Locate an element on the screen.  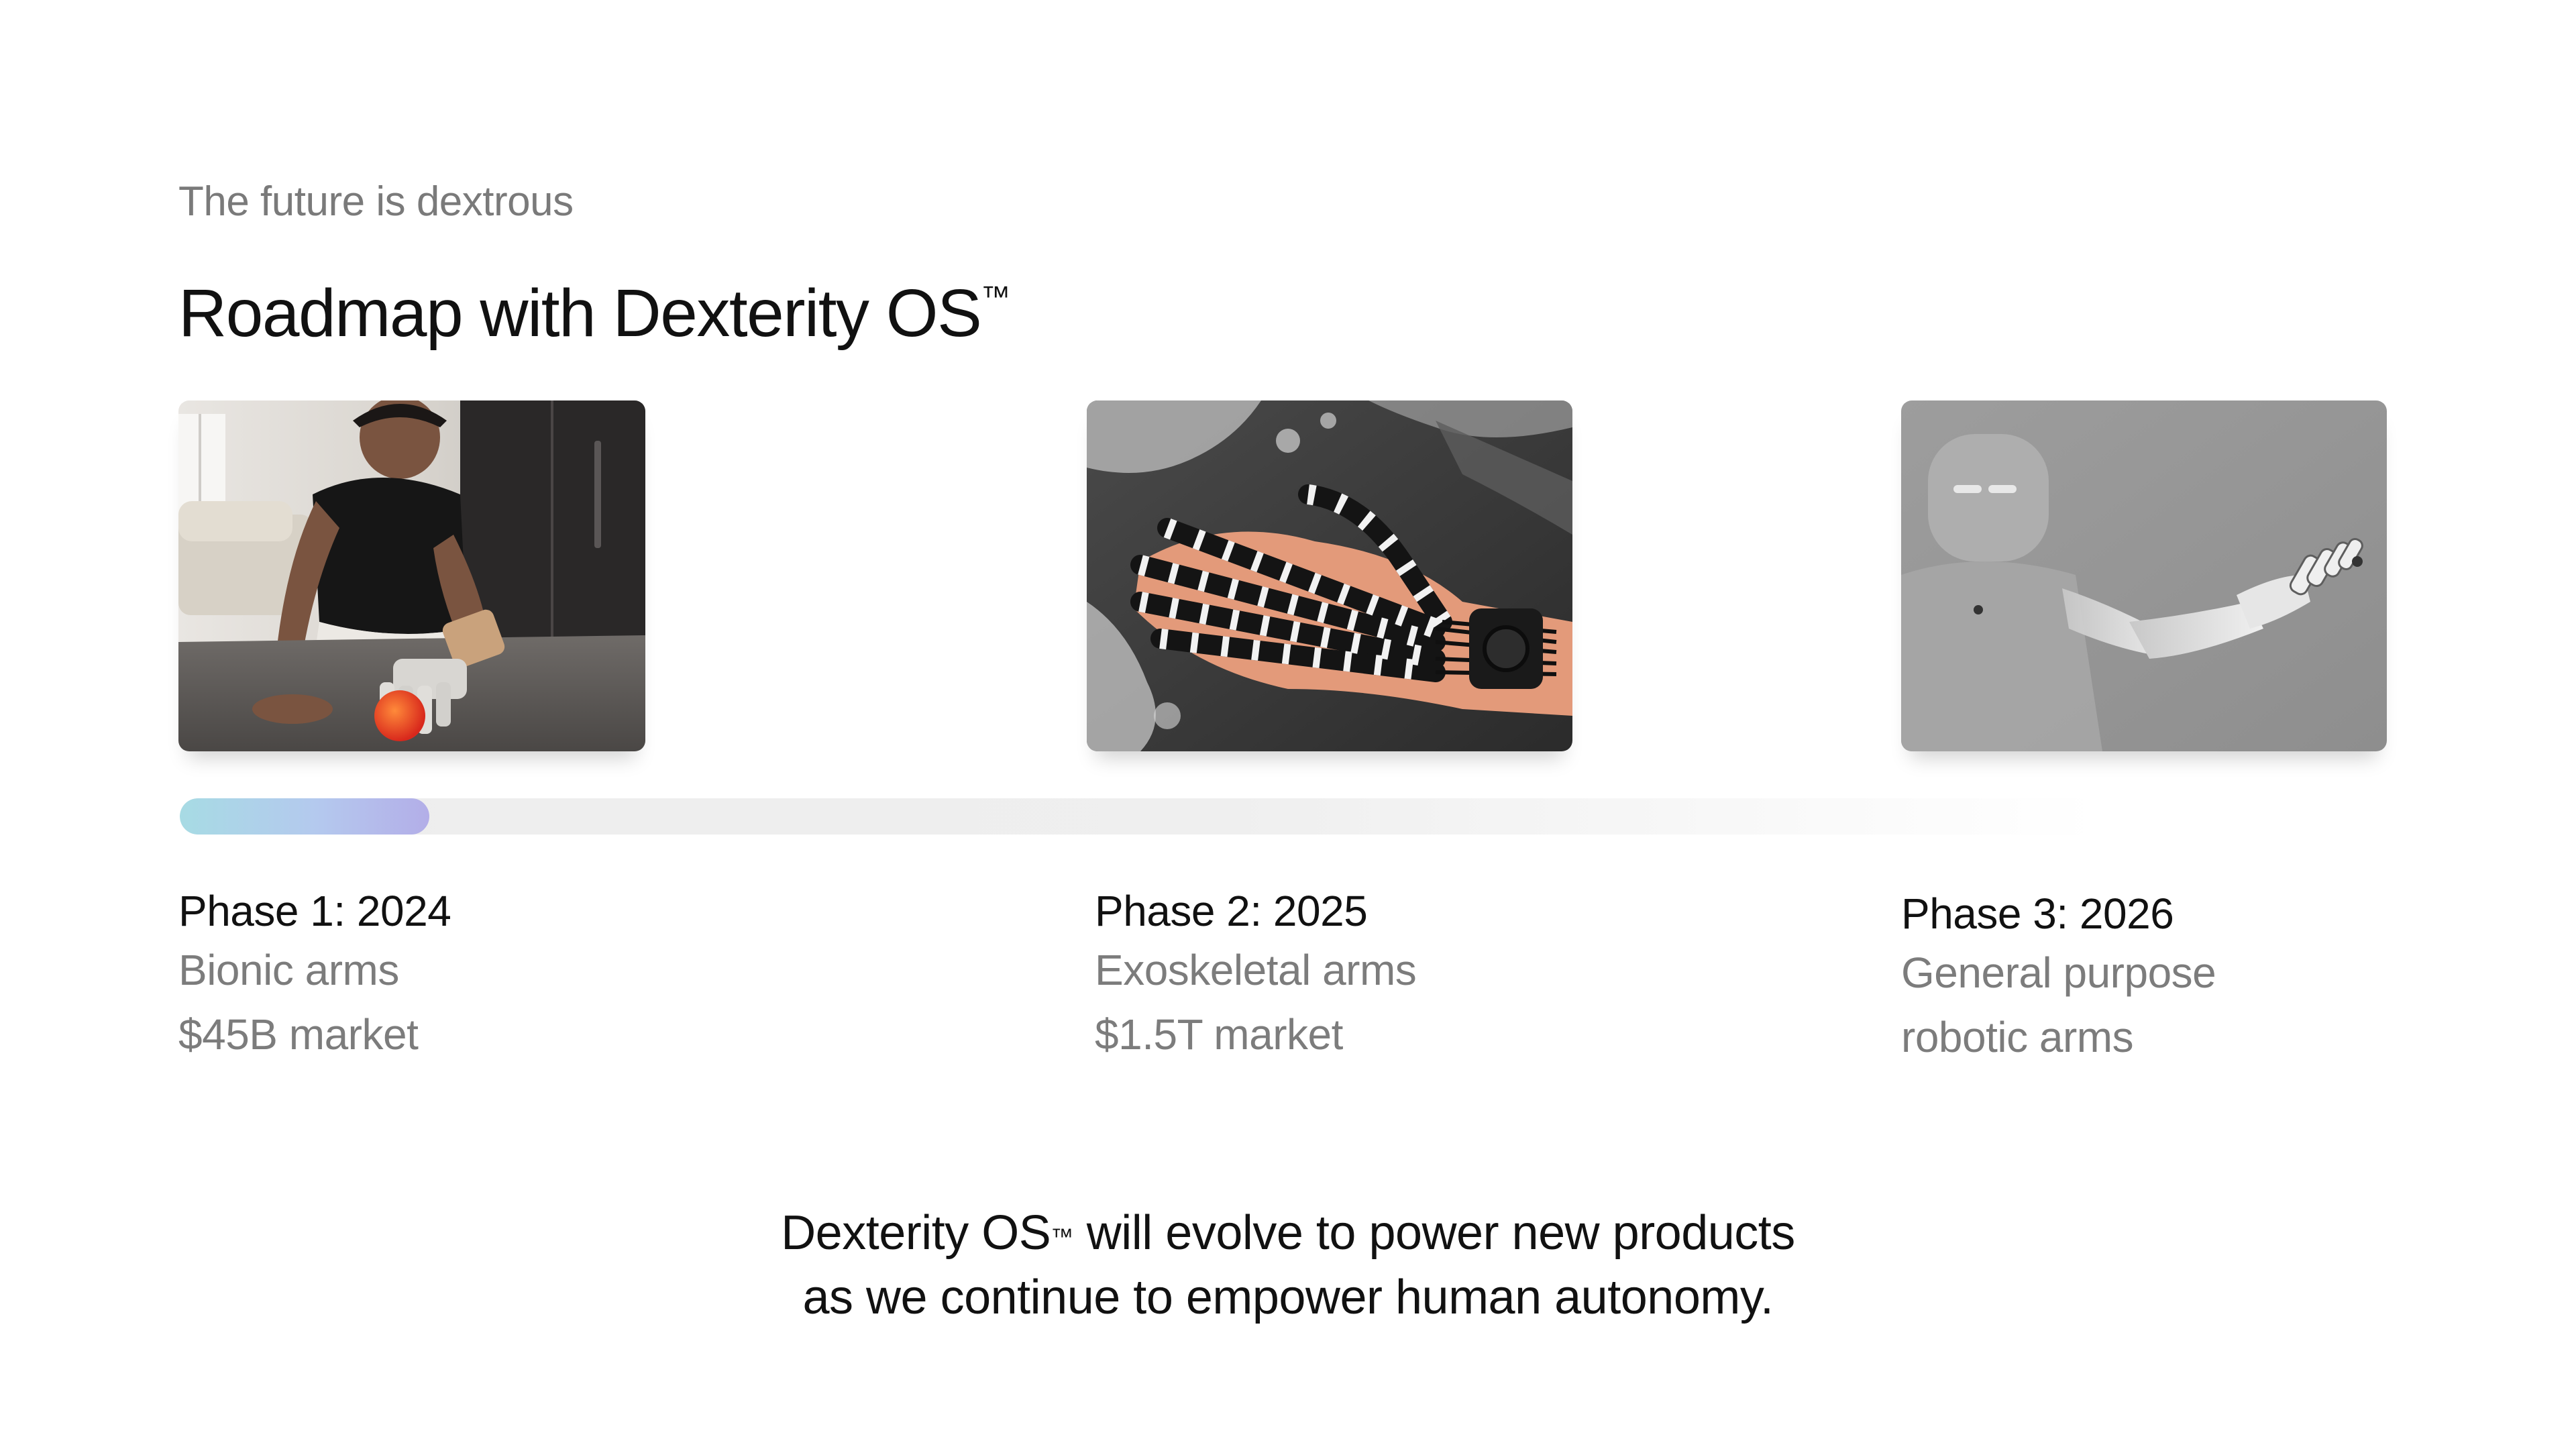
phase-3-product-line-1: General purpose is located at coordinates (2058, 973).